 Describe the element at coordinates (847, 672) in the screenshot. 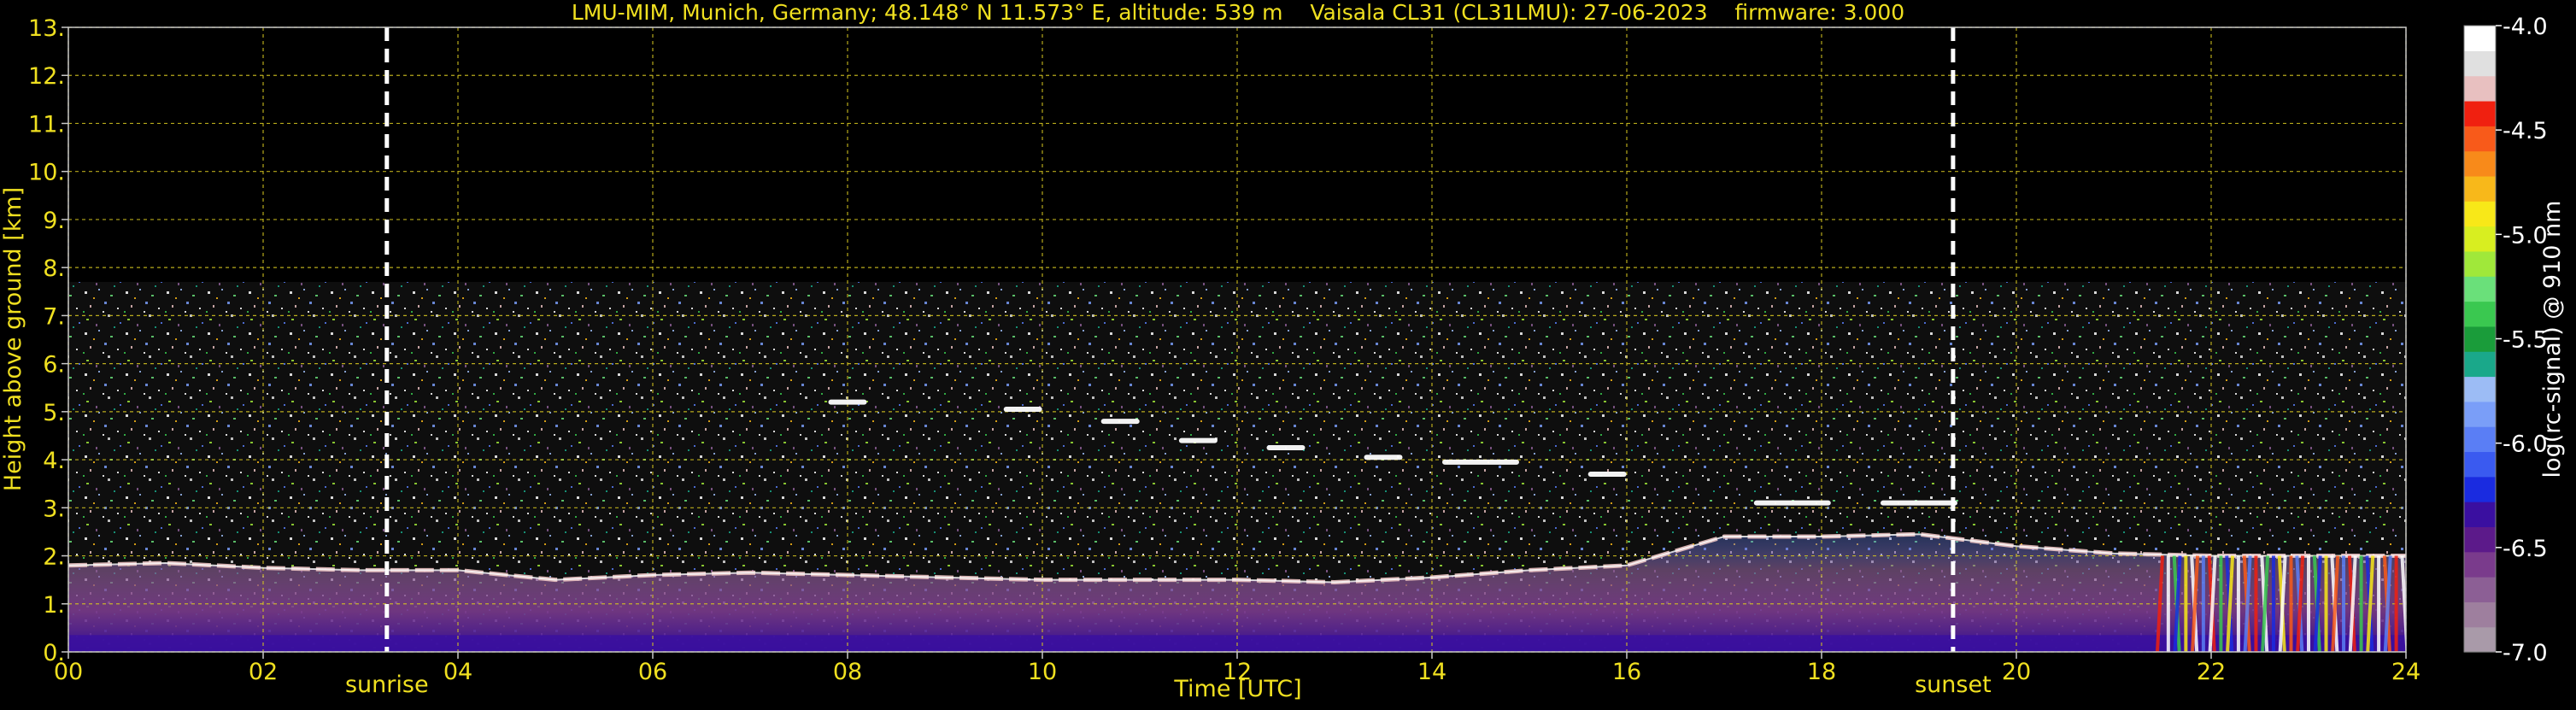

I see `x-tick-label: 08` at that location.